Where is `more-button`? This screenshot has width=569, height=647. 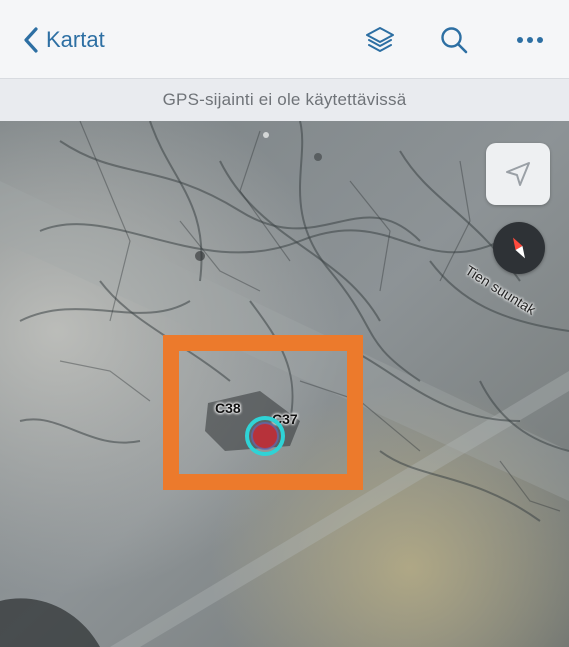 more-button is located at coordinates (530, 40).